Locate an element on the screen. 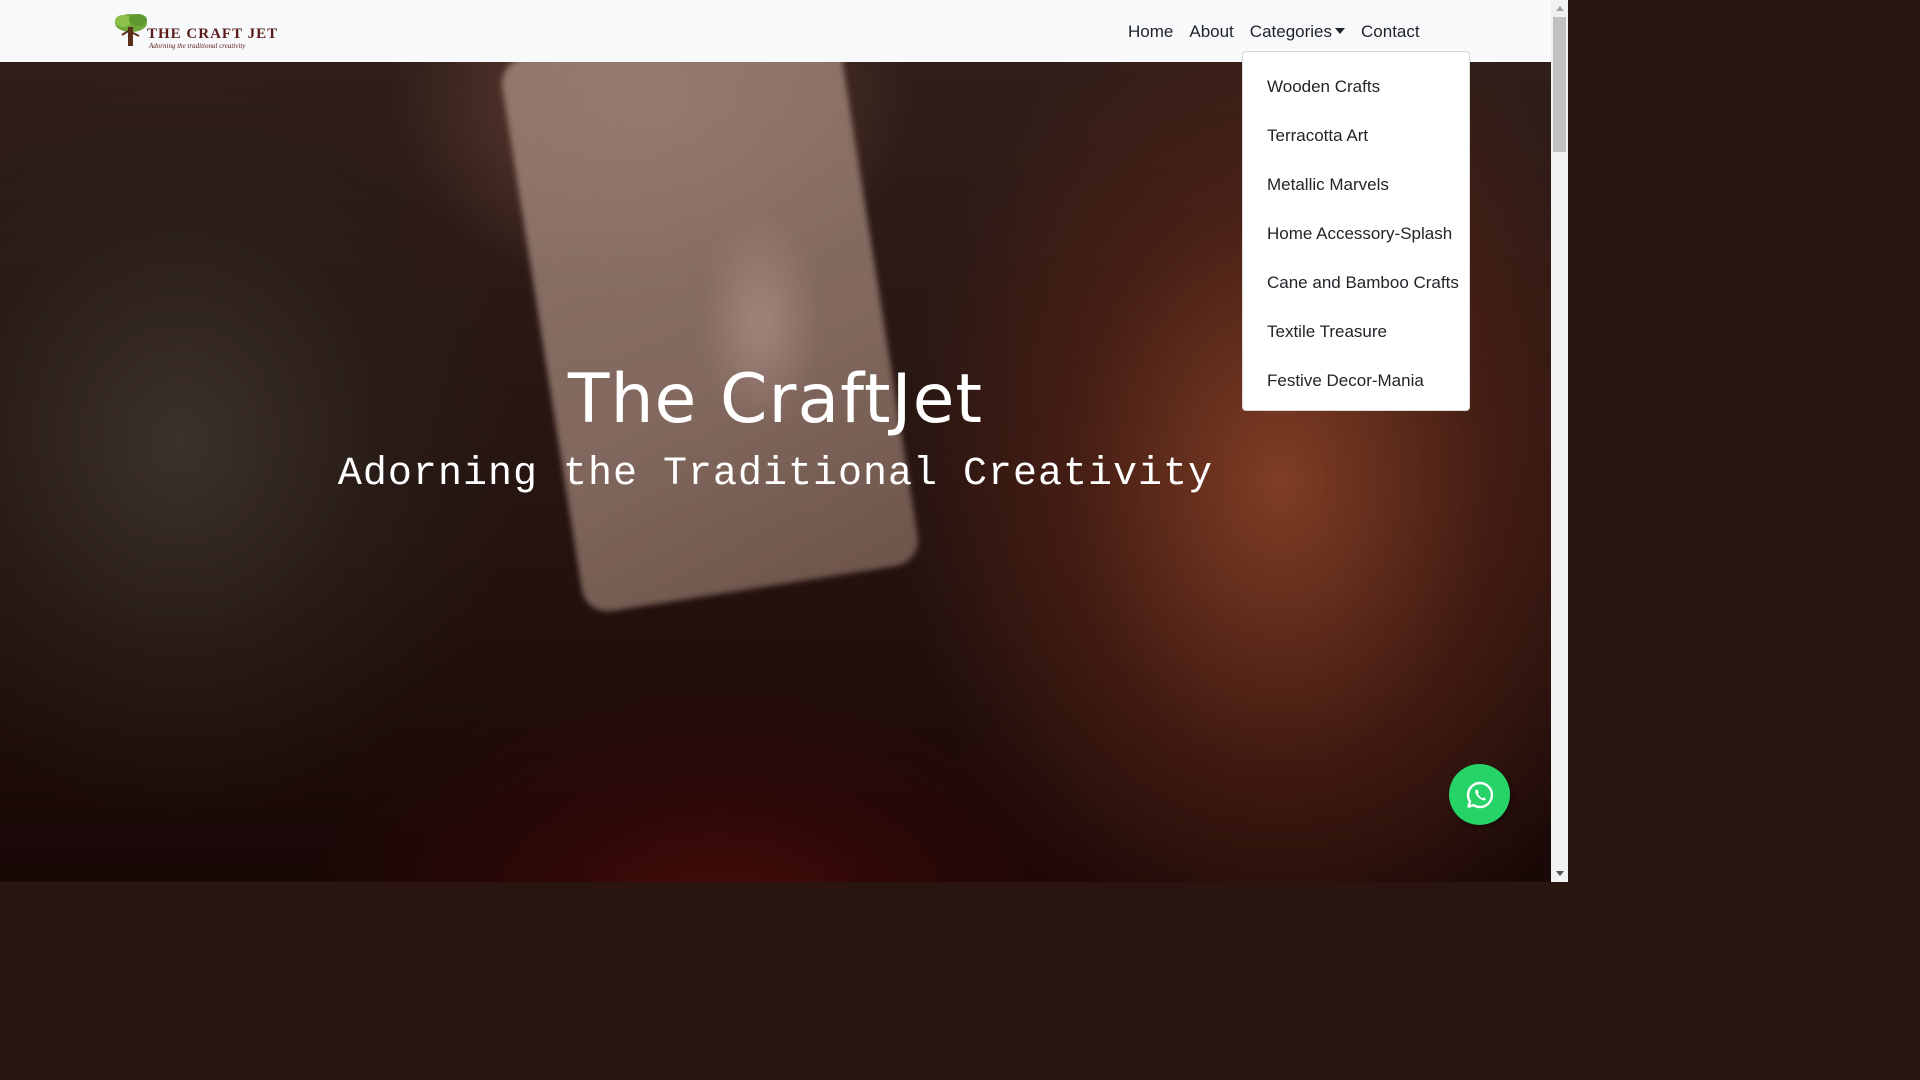 The image size is (1920, 1080). category-textile-treasure: Textile Treasure is located at coordinates (1356, 331).